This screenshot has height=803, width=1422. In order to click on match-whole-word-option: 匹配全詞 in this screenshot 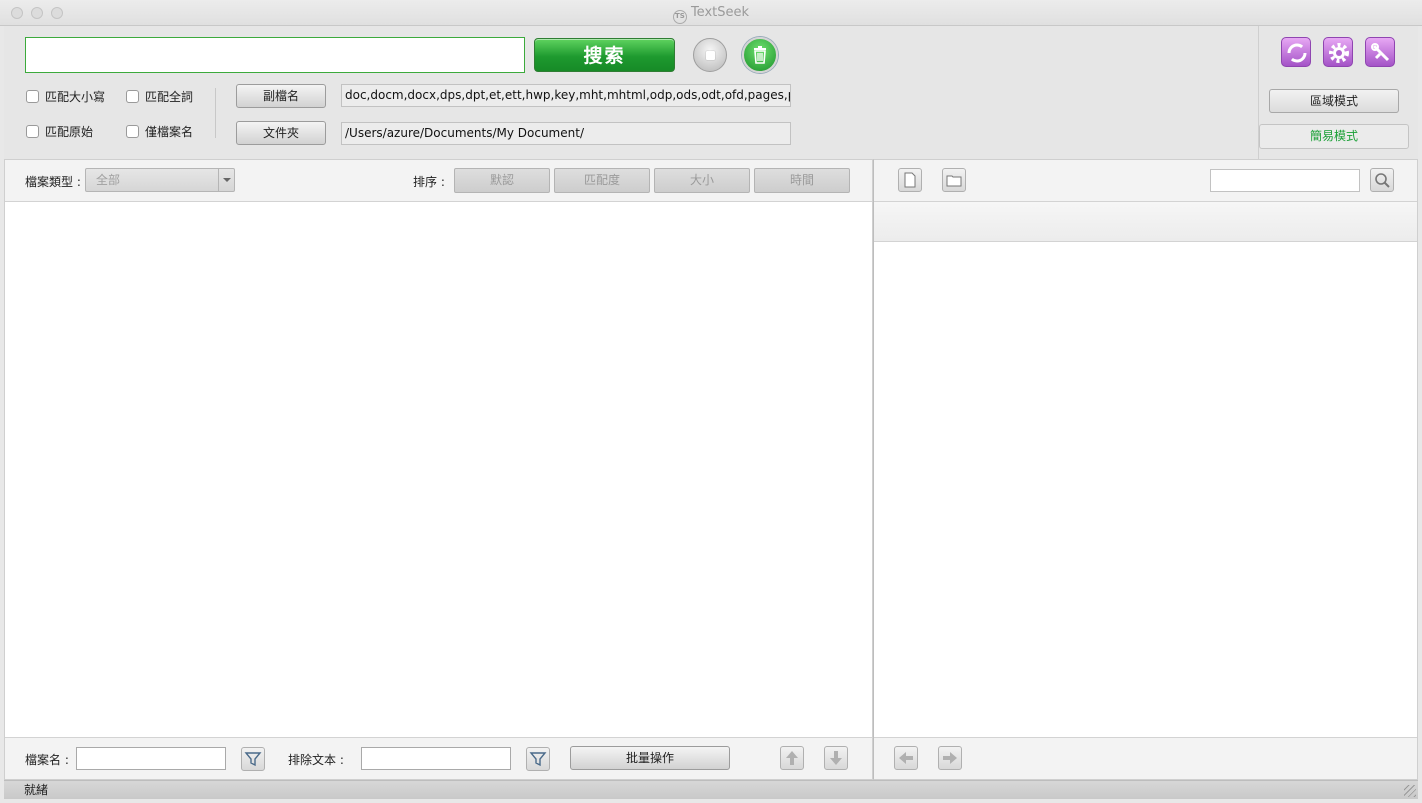, I will do `click(159, 96)`.